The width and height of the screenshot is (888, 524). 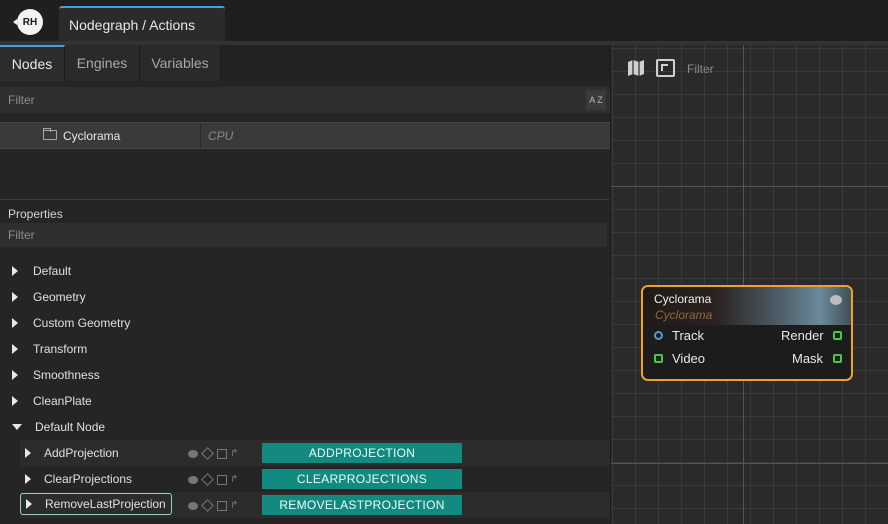 I want to click on port-label: Render, so click(x=802, y=335).